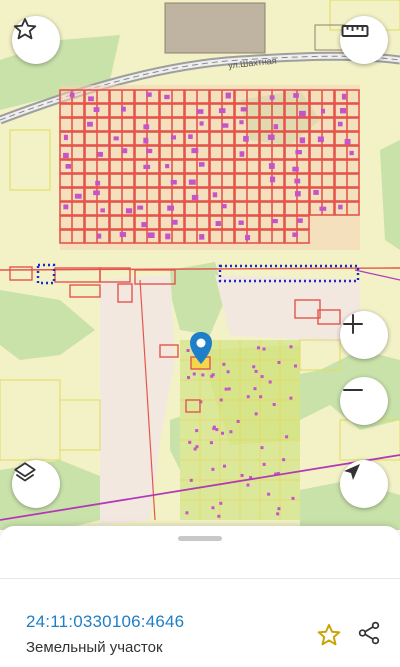 Image resolution: width=400 pixels, height=667 pixels. Describe the element at coordinates (364, 335) in the screenshot. I see `zoom-in-button` at that location.